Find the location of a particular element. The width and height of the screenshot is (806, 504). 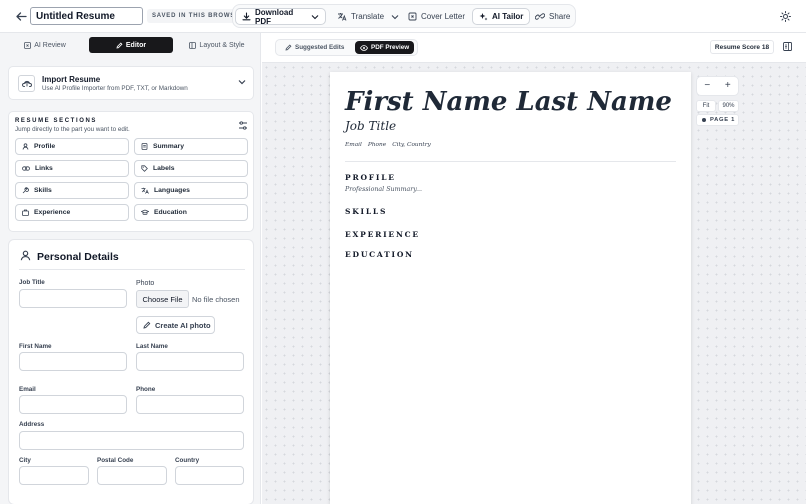

translate-button: Translate is located at coordinates (368, 16).